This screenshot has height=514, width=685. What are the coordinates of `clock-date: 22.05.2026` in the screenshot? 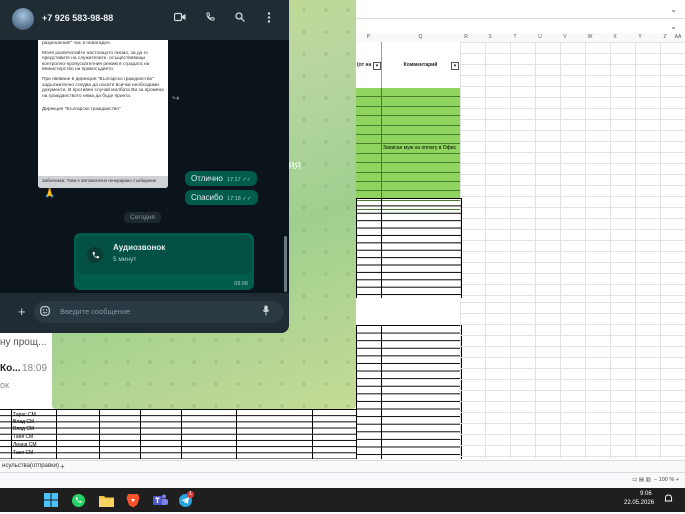 It's located at (639, 503).